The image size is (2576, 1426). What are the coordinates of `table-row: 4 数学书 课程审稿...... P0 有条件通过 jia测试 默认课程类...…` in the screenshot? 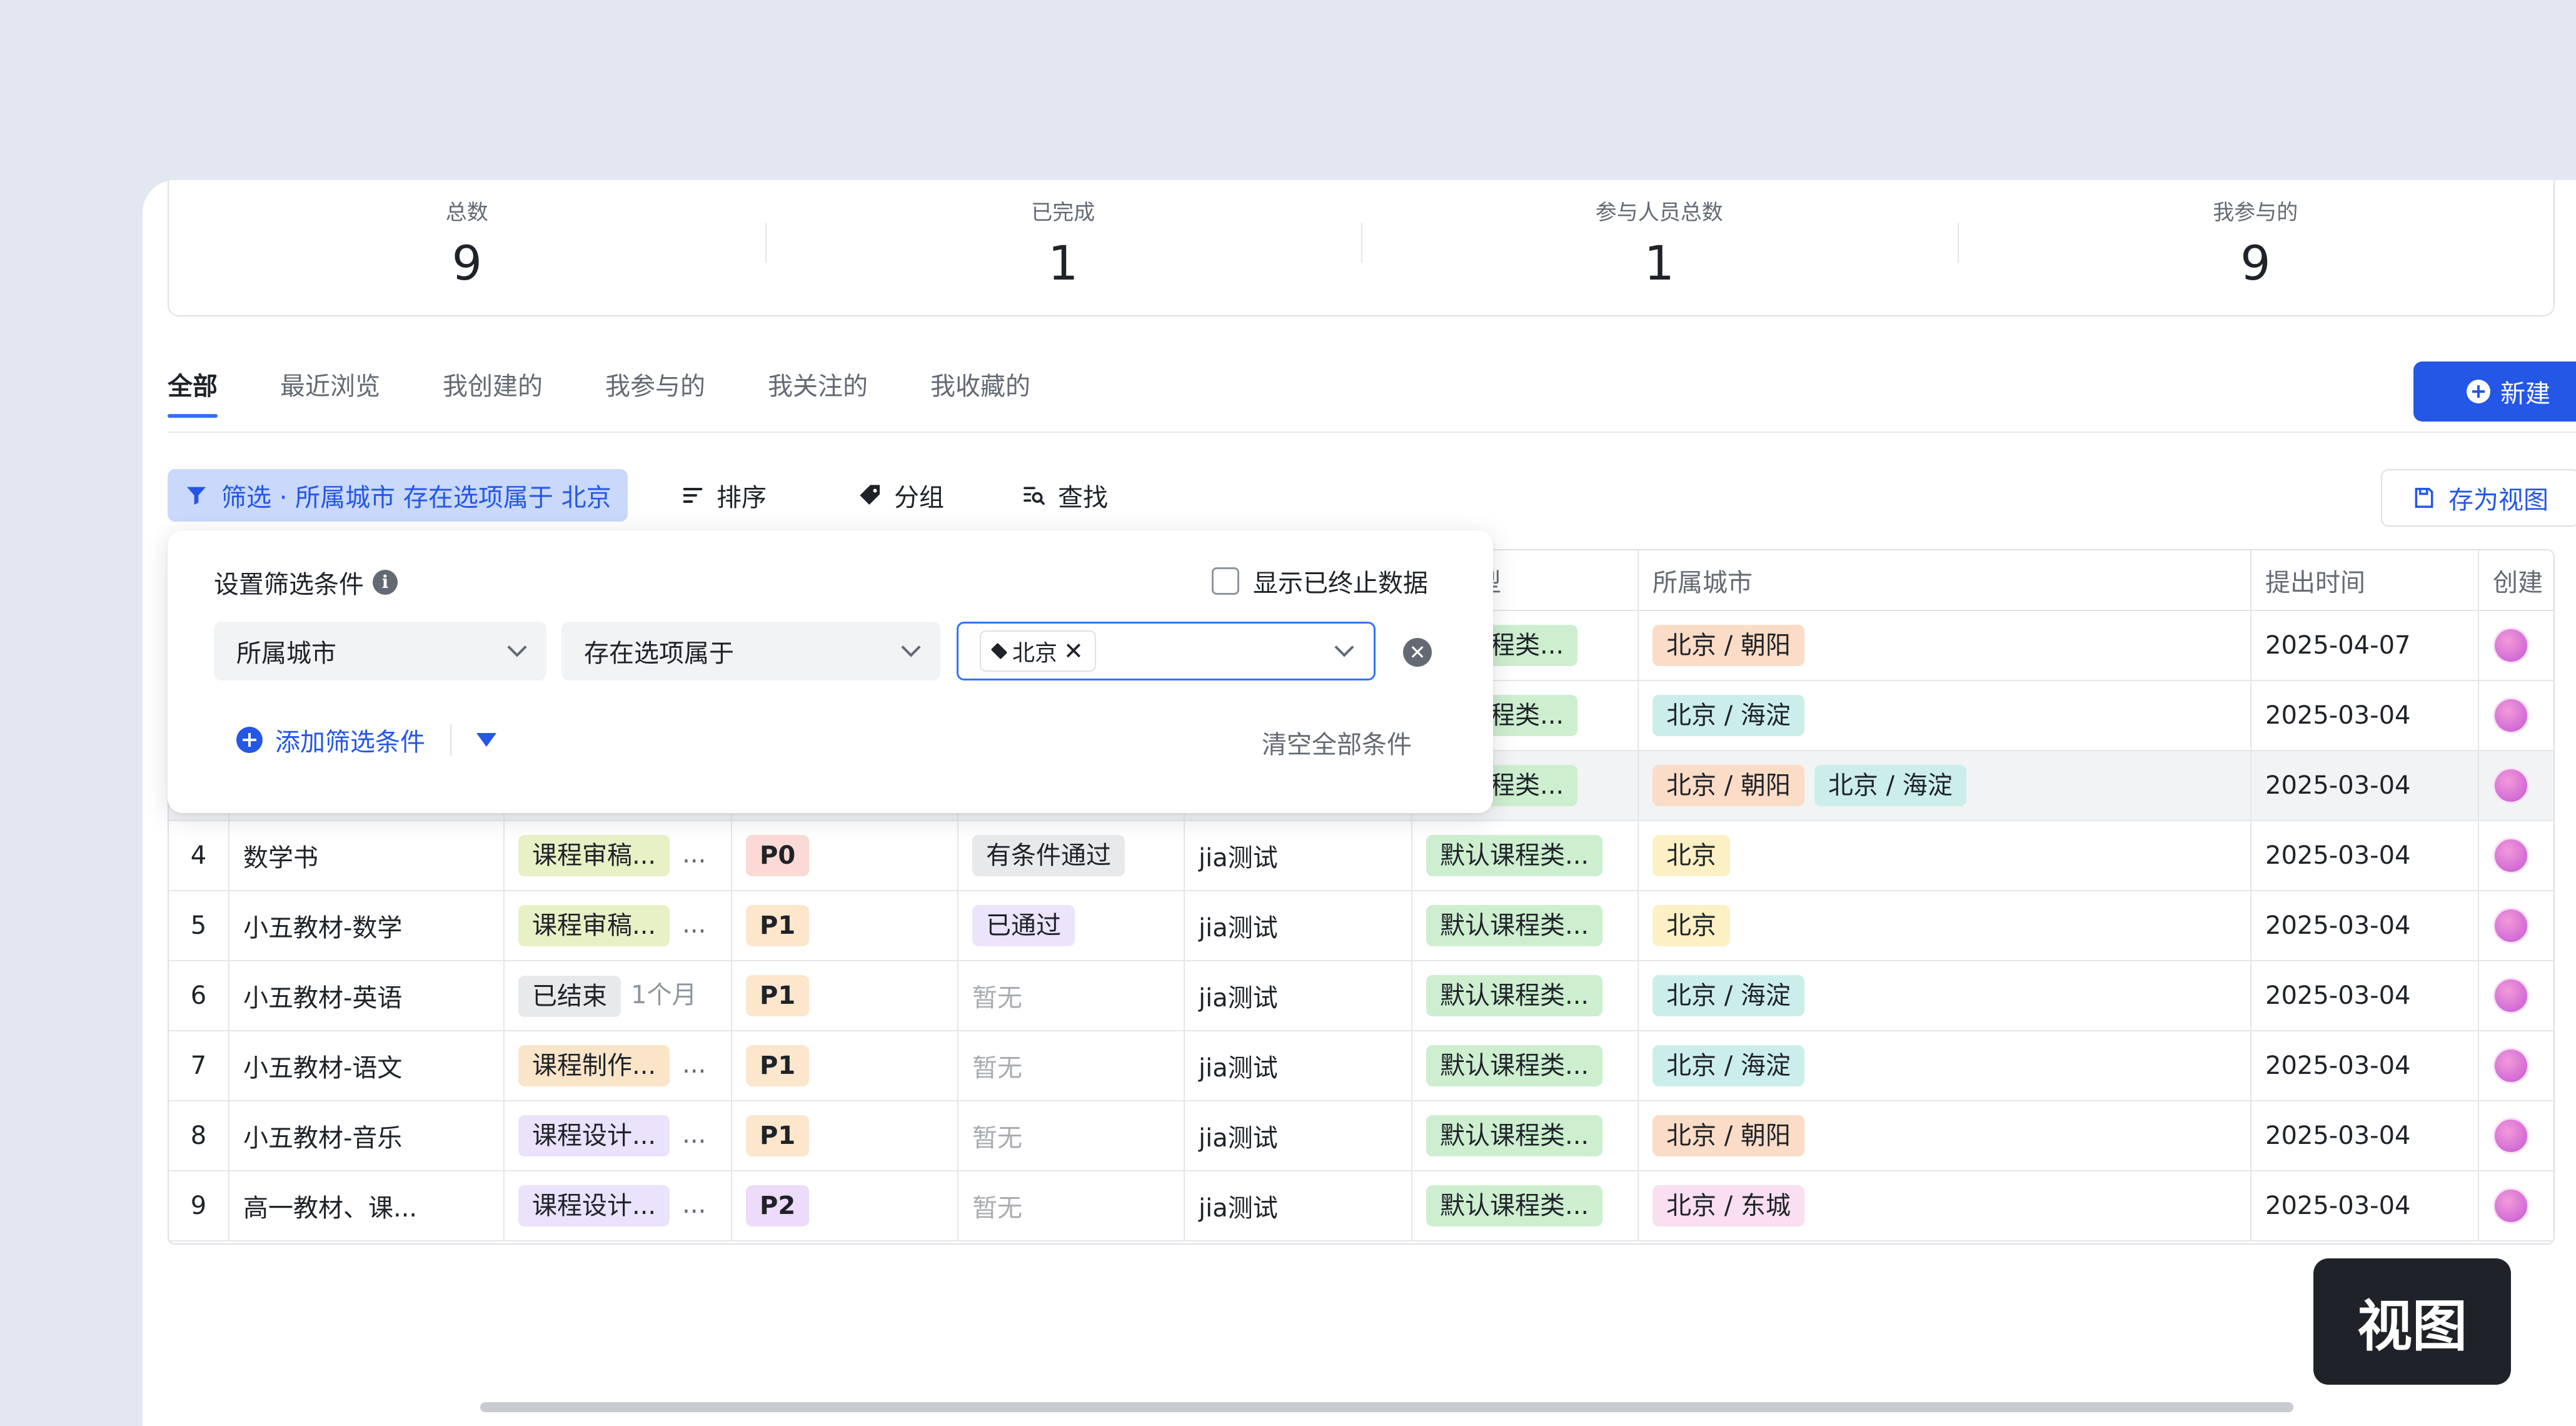 It's located at (1361, 856).